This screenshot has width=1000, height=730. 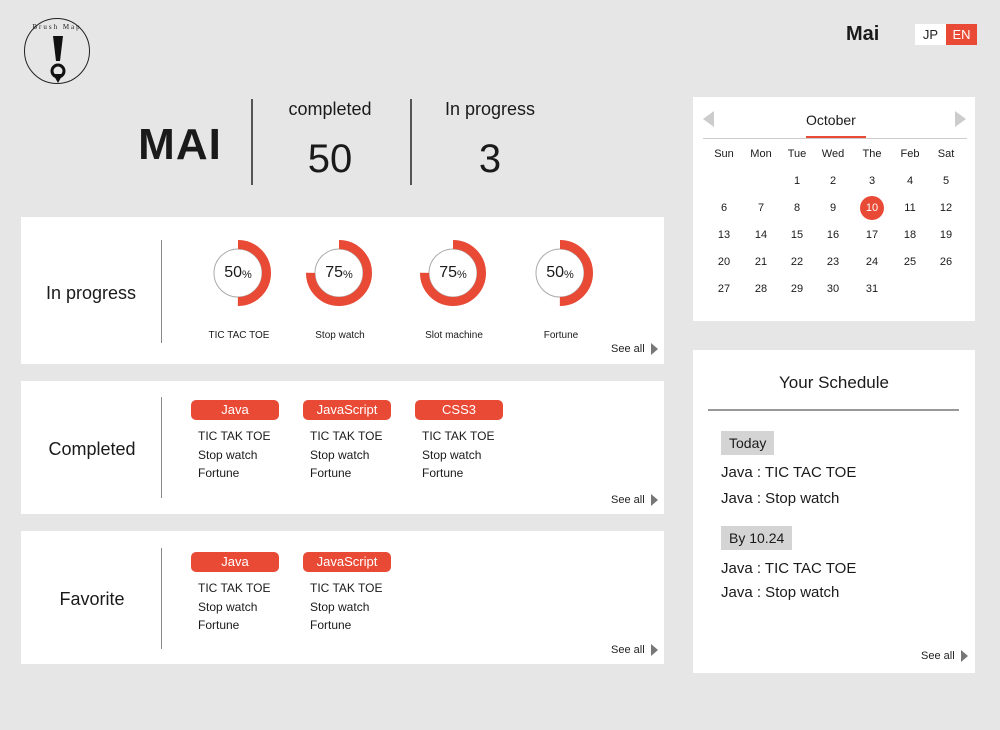 I want to click on schedule-title: Your Schedule, so click(x=834, y=382).